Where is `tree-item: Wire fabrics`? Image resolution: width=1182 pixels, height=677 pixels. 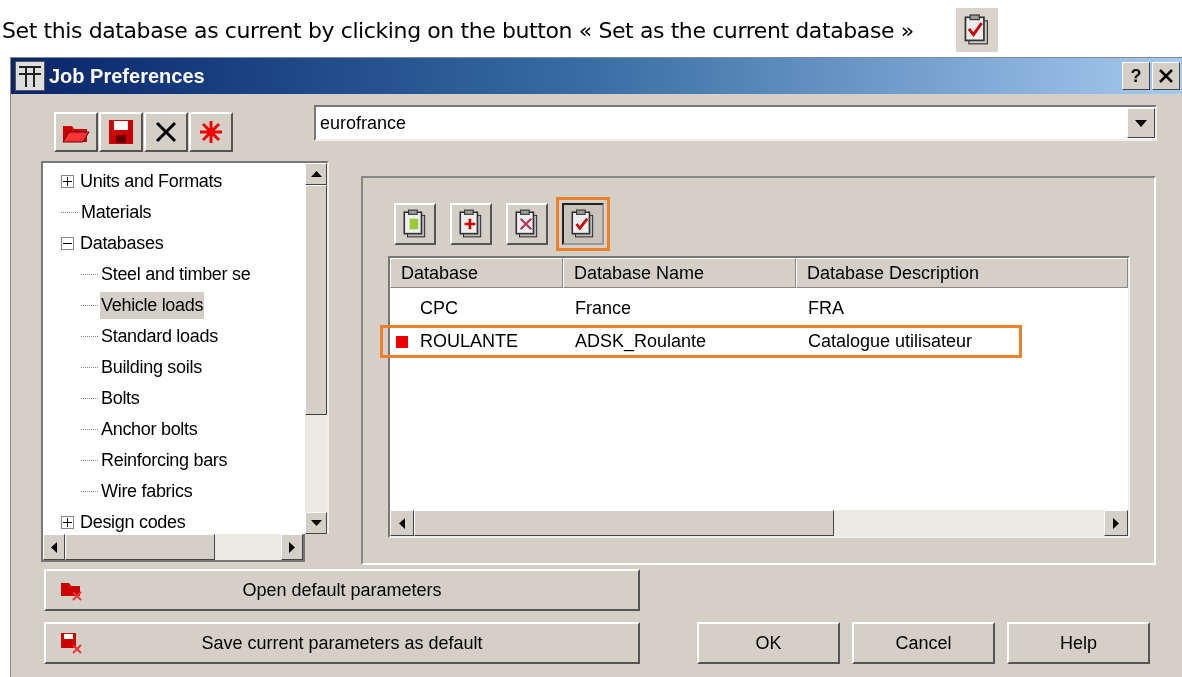 tree-item: Wire fabrics is located at coordinates (147, 491).